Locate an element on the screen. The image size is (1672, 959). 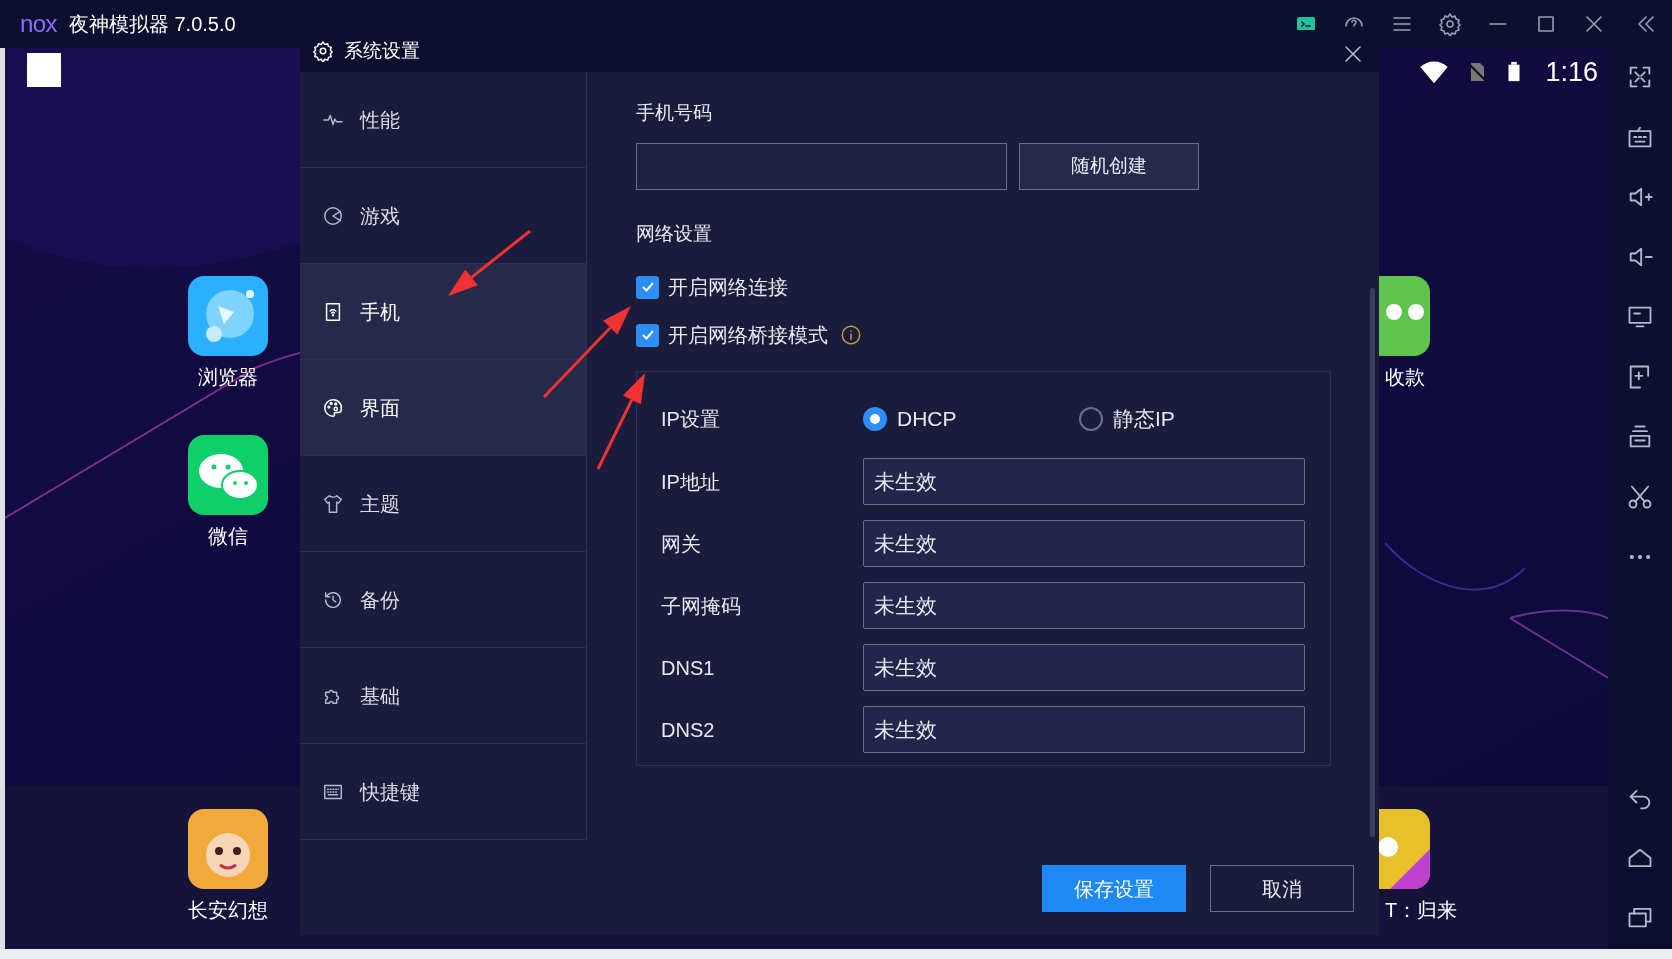
scissors-icon is located at coordinates (1640, 497).